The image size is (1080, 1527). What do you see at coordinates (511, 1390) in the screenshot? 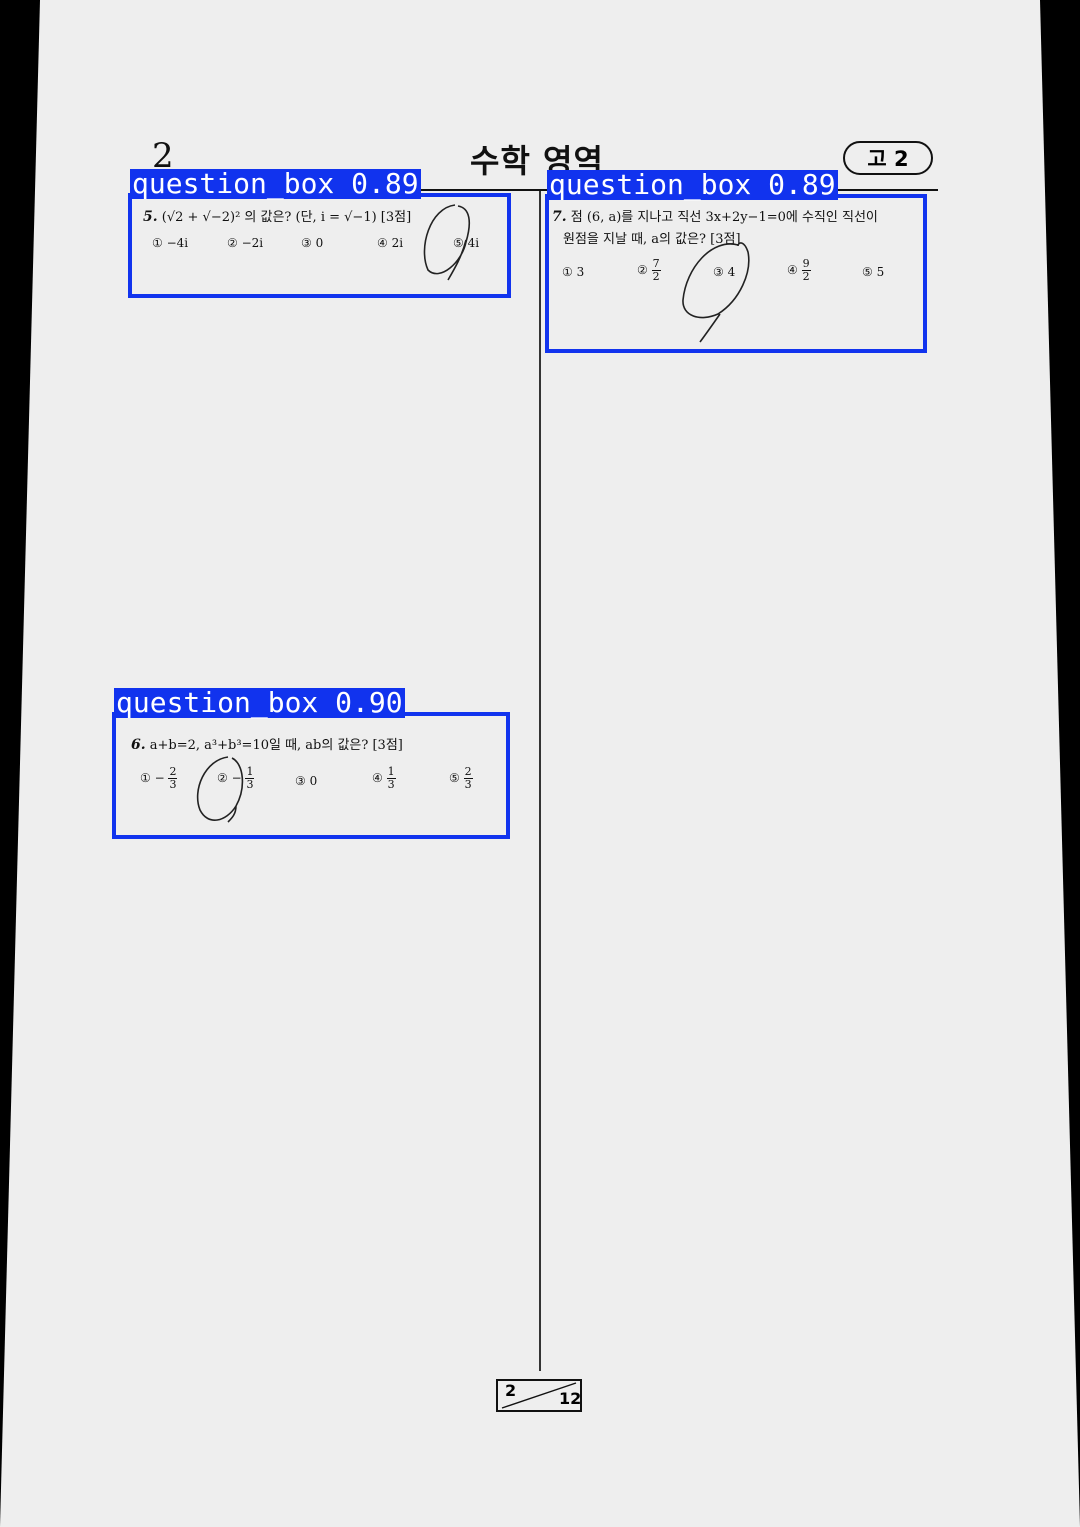
I see `current-page-number: 2` at bounding box center [511, 1390].